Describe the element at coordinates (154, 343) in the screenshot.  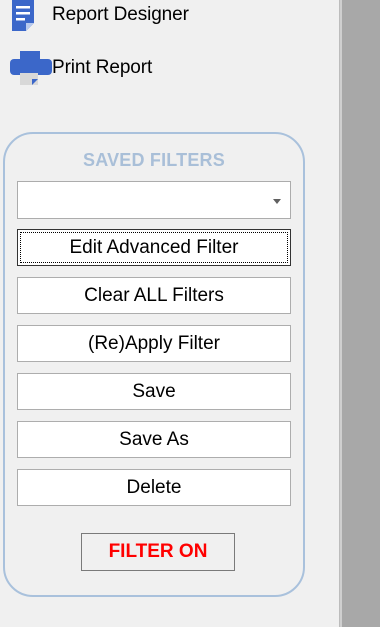
I see `reapply-filter-button: (Re)Apply Filter` at that location.